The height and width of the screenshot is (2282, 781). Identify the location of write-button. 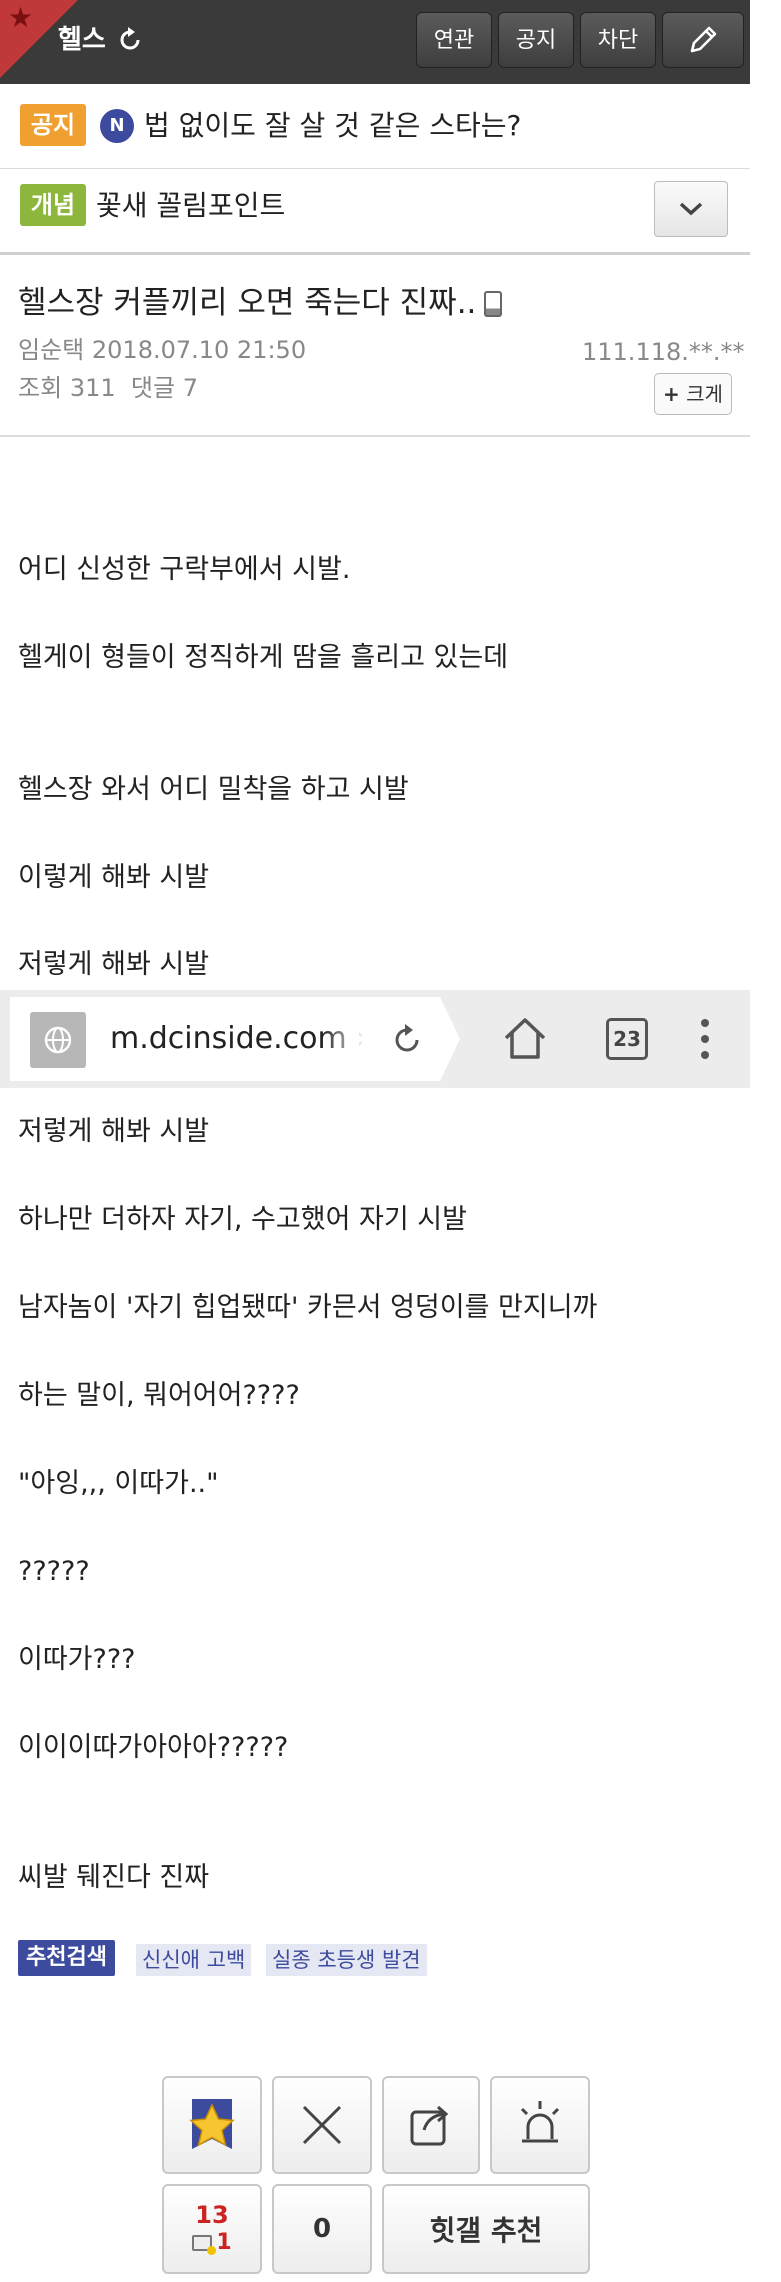
(703, 40).